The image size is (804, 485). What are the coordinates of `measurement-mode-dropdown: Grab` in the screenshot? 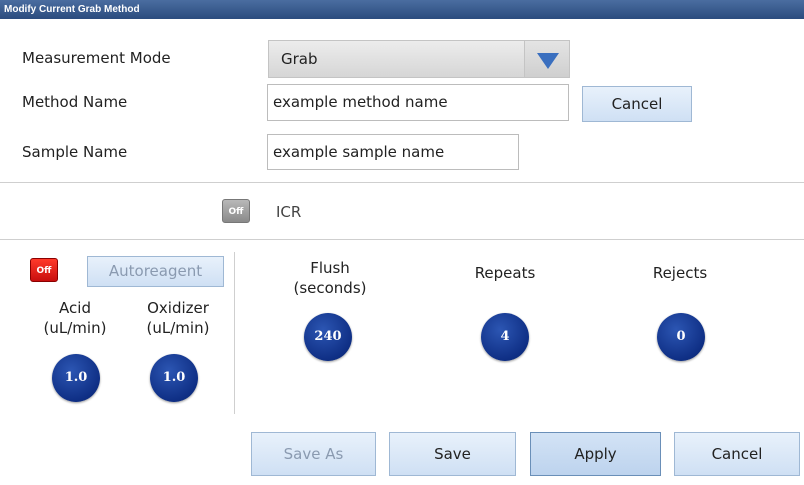 It's located at (419, 59).